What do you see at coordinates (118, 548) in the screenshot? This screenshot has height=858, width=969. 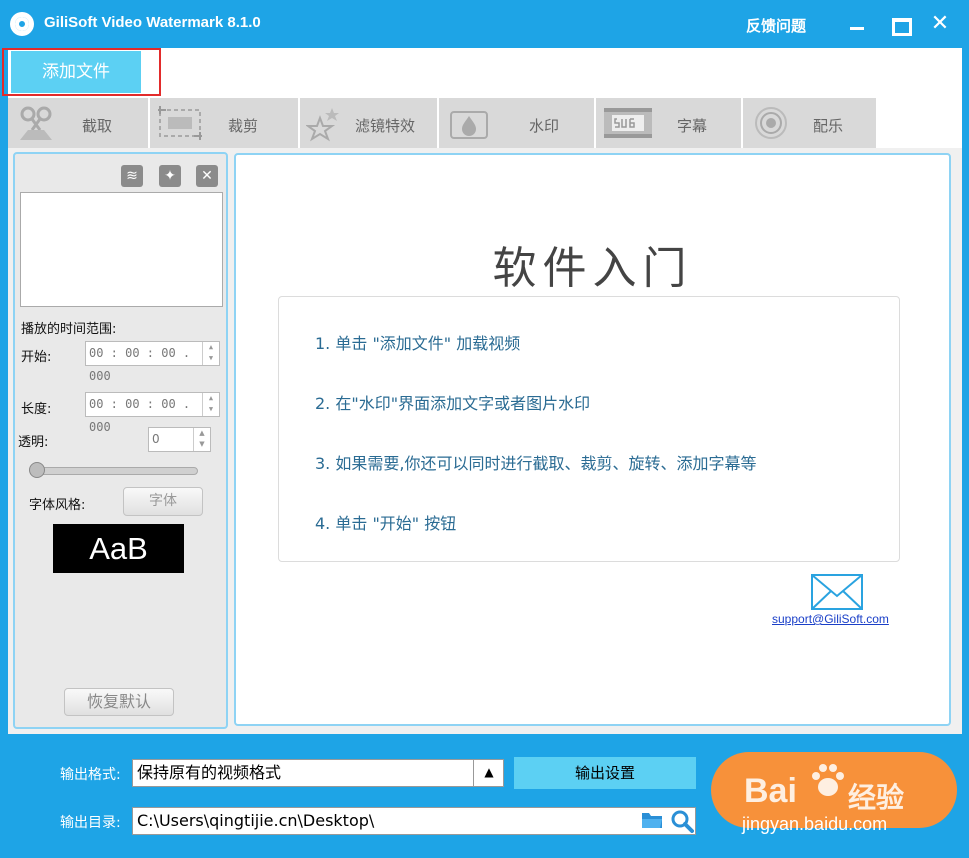 I see `font-preview: AaB` at bounding box center [118, 548].